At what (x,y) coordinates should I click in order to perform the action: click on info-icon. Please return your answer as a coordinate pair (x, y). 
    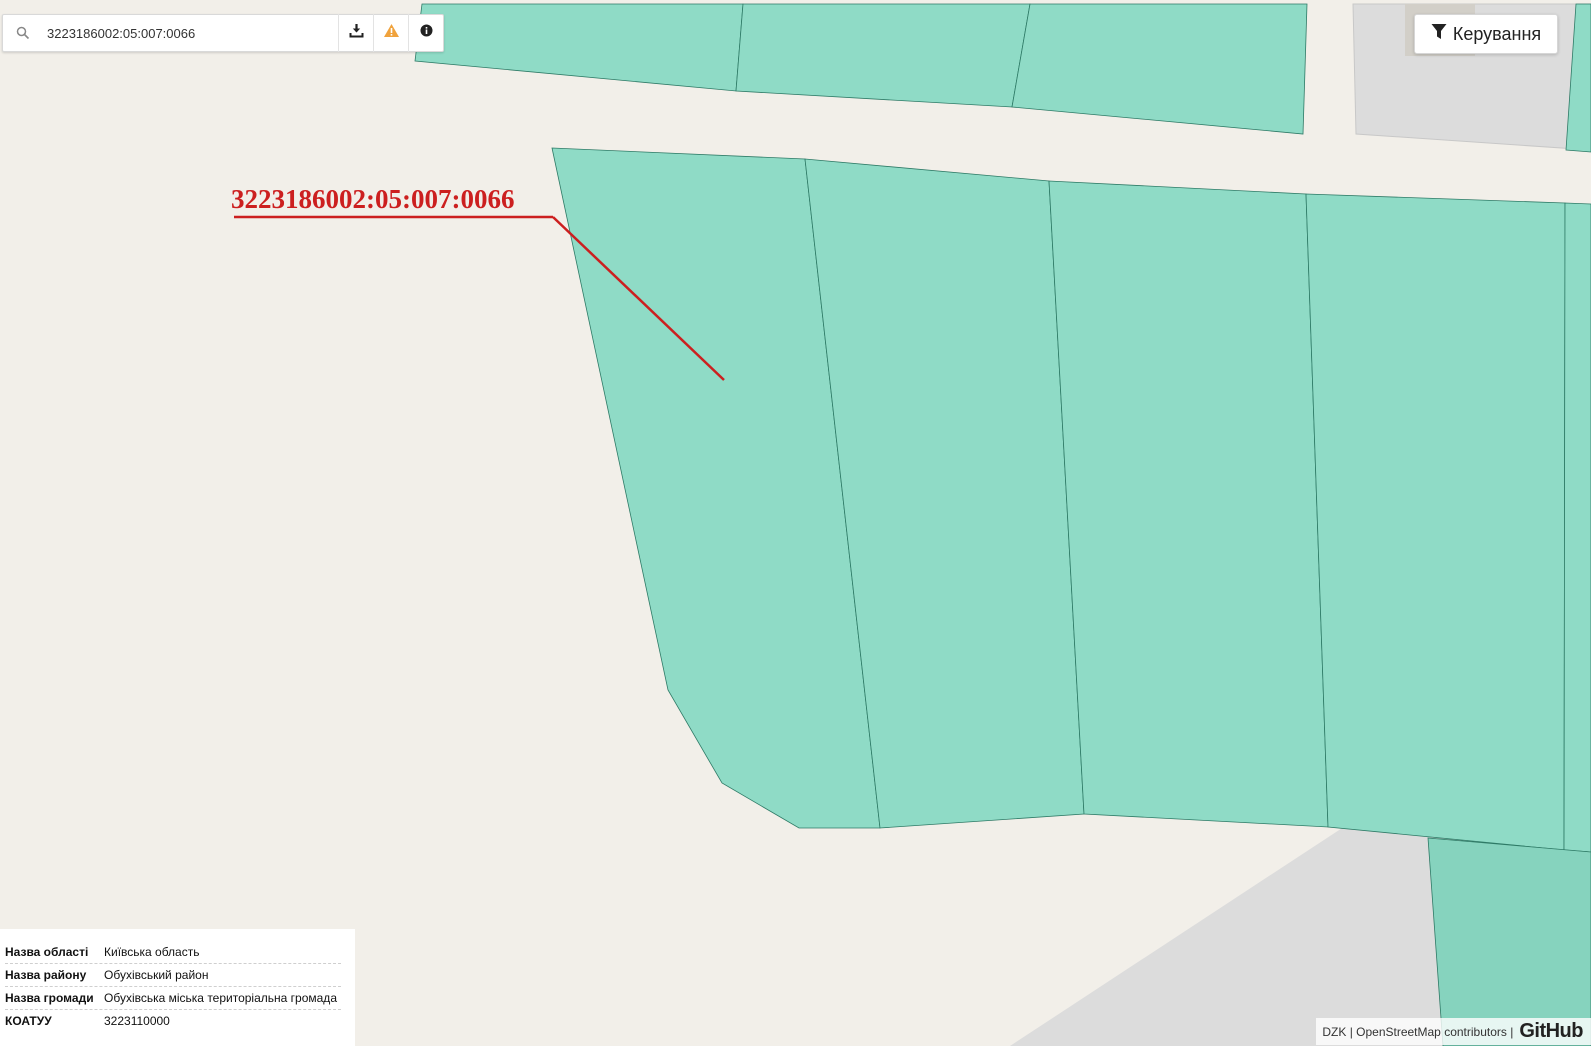
    Looking at the image, I should click on (426, 33).